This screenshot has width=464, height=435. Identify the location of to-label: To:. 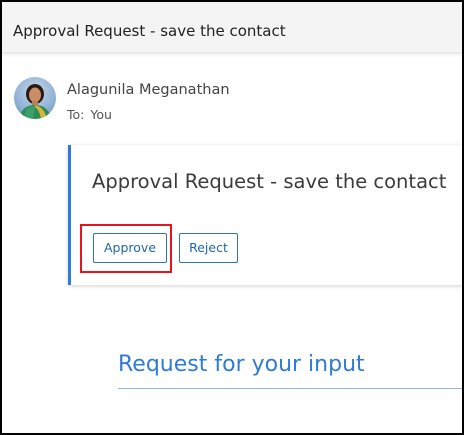
(76, 114).